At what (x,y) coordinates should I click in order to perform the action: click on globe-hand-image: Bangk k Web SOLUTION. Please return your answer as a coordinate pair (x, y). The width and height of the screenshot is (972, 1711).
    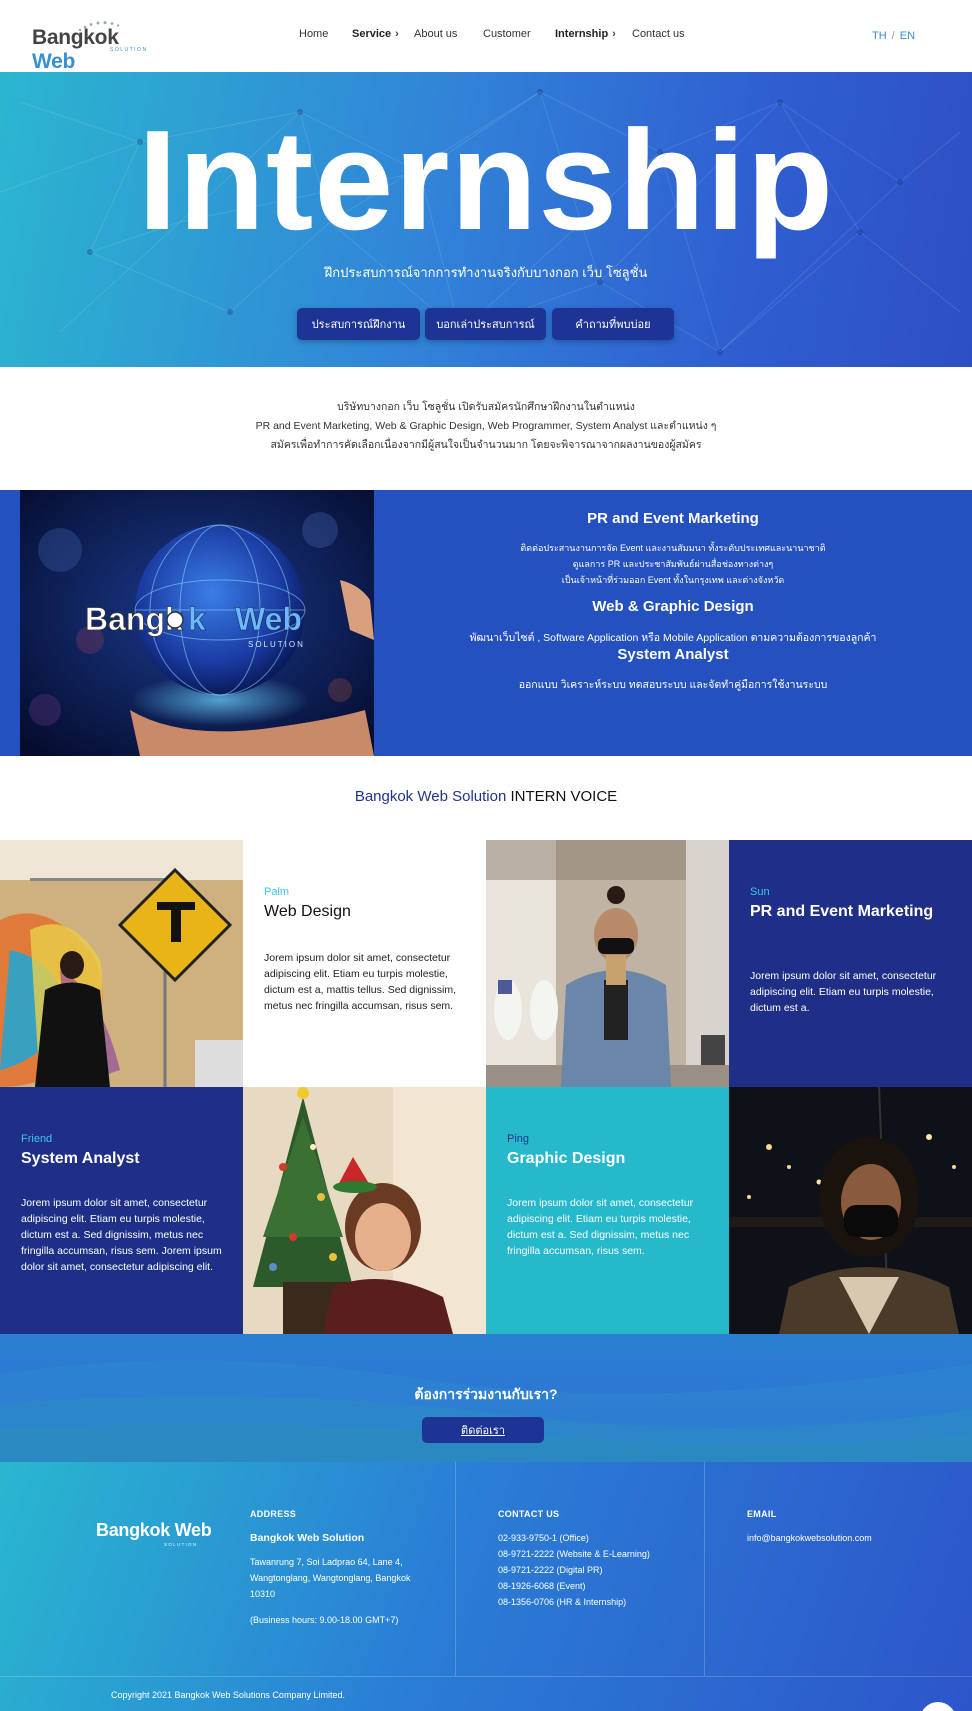
    Looking at the image, I should click on (197, 623).